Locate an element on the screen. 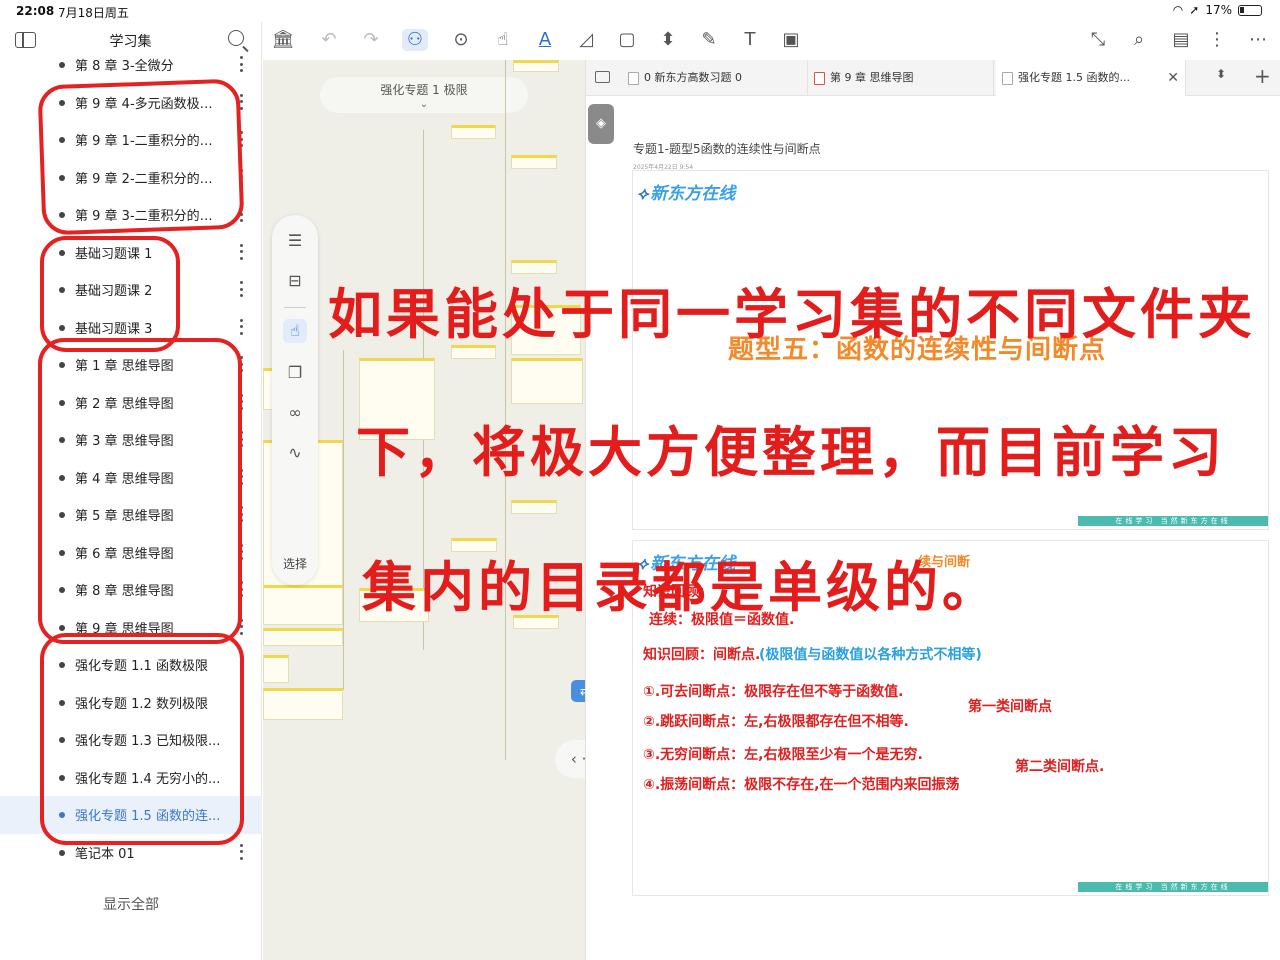 The image size is (1280, 960). main-toolbar: 🏛 ↶ ↷ ⚇ ⊙ ☝ A ◿ ▢ ⬍ ✎ T ▣ ⤡ ⌕ ▤ ⋮ ⋯ is located at coordinates (771, 41).